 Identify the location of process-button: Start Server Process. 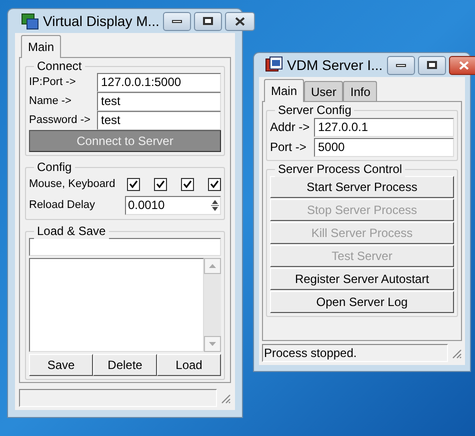
(362, 187).